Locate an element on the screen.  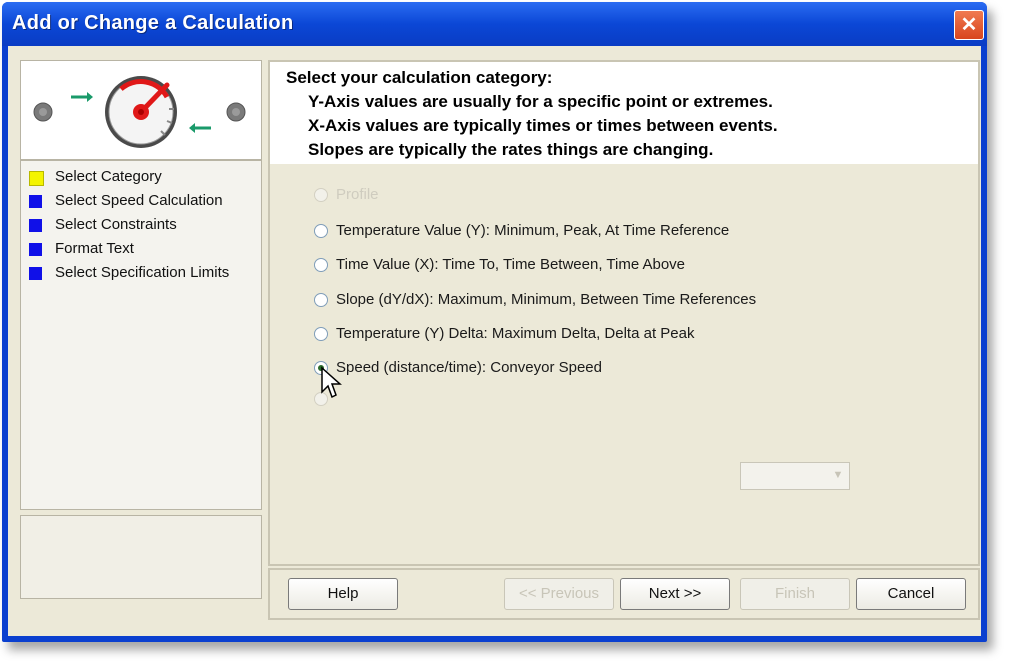
chevron-down-icon: ▼ is located at coordinates (838, 475).